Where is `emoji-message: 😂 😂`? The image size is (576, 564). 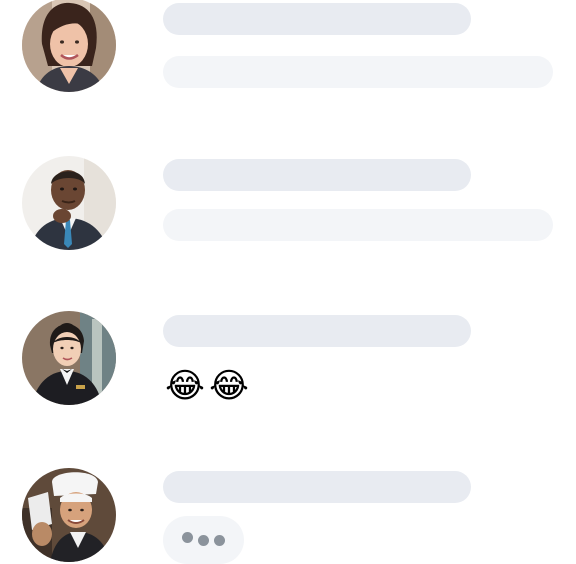 emoji-message: 😂 😂 is located at coordinates (207, 386).